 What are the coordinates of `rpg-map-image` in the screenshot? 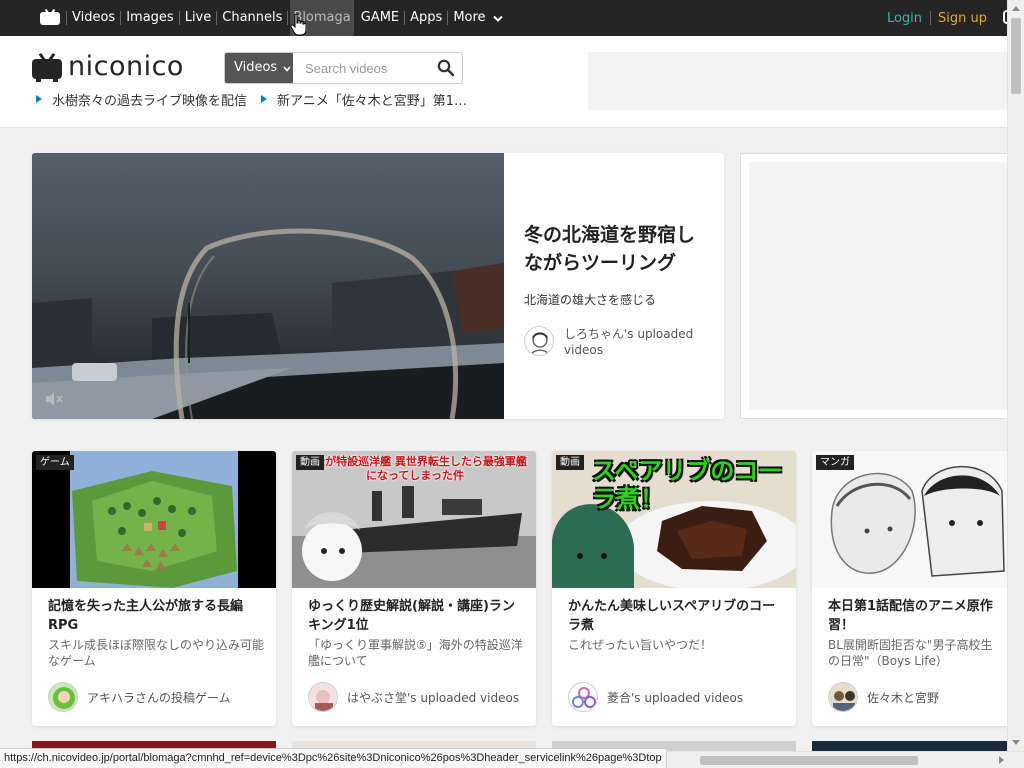 It's located at (154, 519).